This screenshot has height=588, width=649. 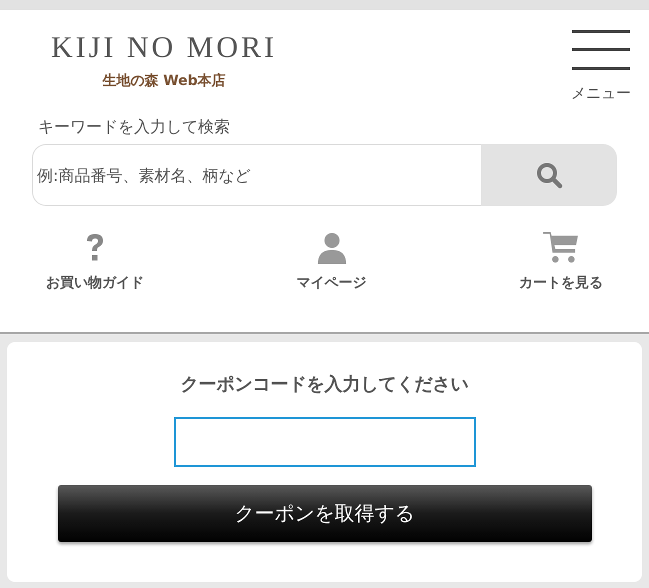 What do you see at coordinates (95, 262) in the screenshot?
I see `guide-link: お買い物ガイド` at bounding box center [95, 262].